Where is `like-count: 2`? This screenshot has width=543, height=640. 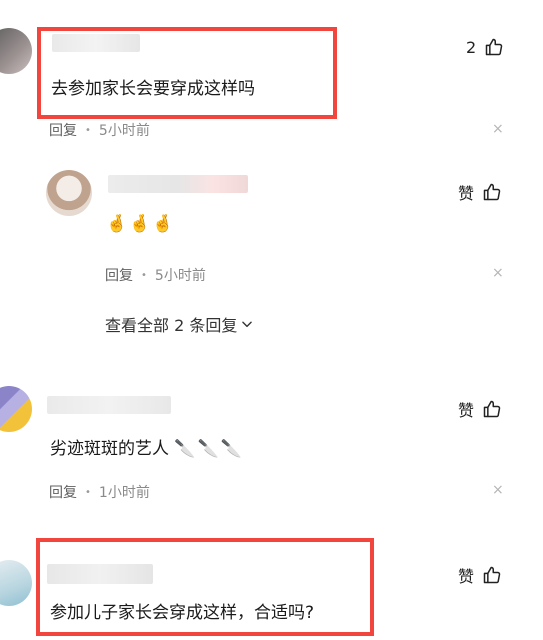
like-count: 2 is located at coordinates (471, 47).